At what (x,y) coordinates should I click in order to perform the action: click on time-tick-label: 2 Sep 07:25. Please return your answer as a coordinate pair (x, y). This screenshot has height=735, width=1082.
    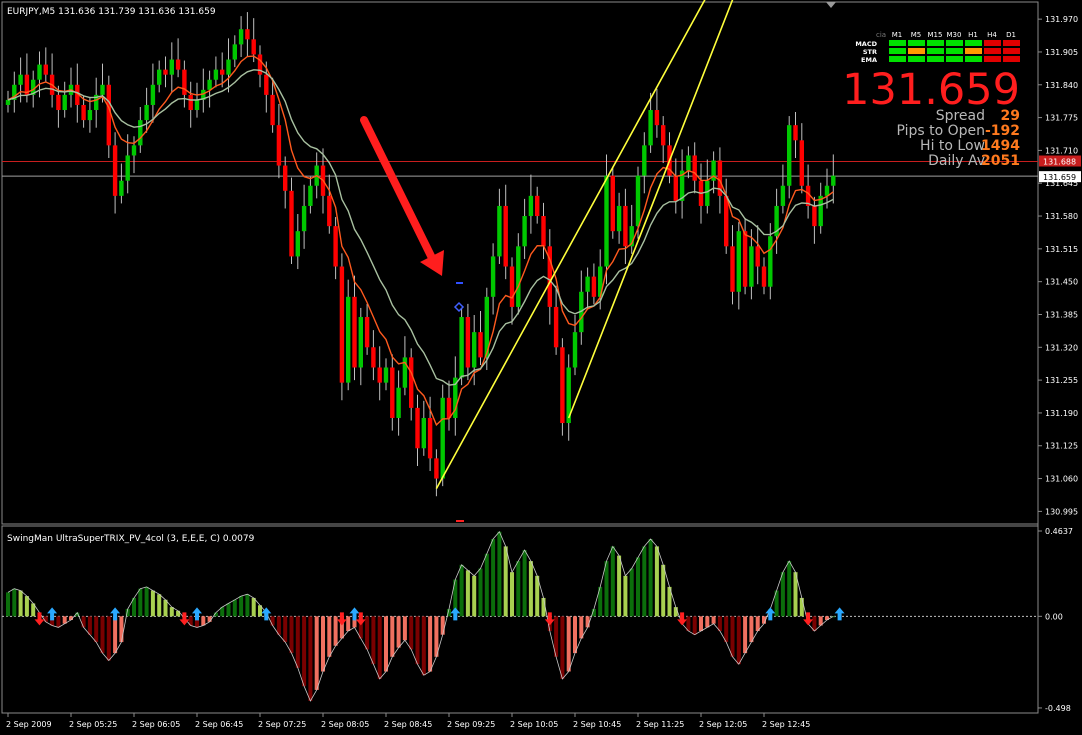
    Looking at the image, I should click on (282, 724).